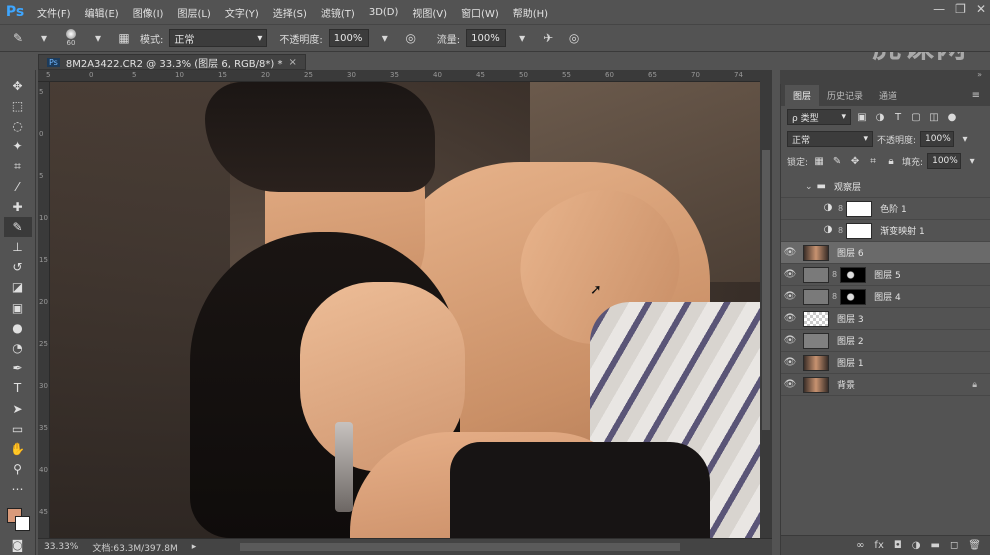 Image resolution: width=990 pixels, height=555 pixels. I want to click on layer-row-background: 👁︎ 背景 🔒︎, so click(885, 385).